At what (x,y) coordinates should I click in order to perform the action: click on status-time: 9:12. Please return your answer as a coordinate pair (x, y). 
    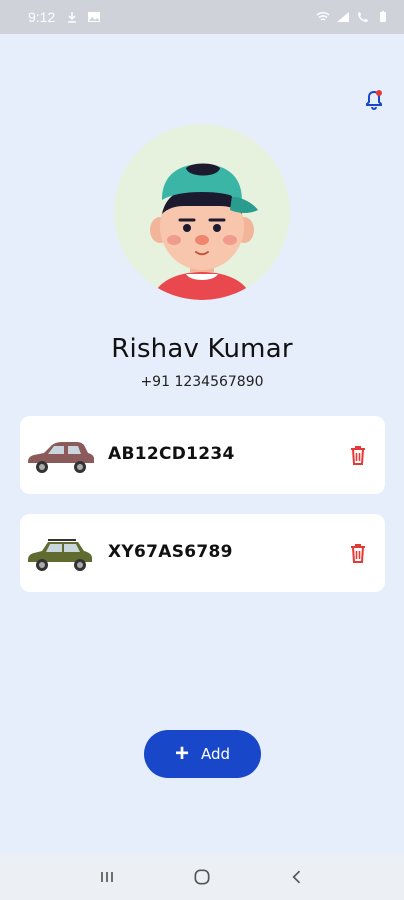
    Looking at the image, I should click on (42, 17).